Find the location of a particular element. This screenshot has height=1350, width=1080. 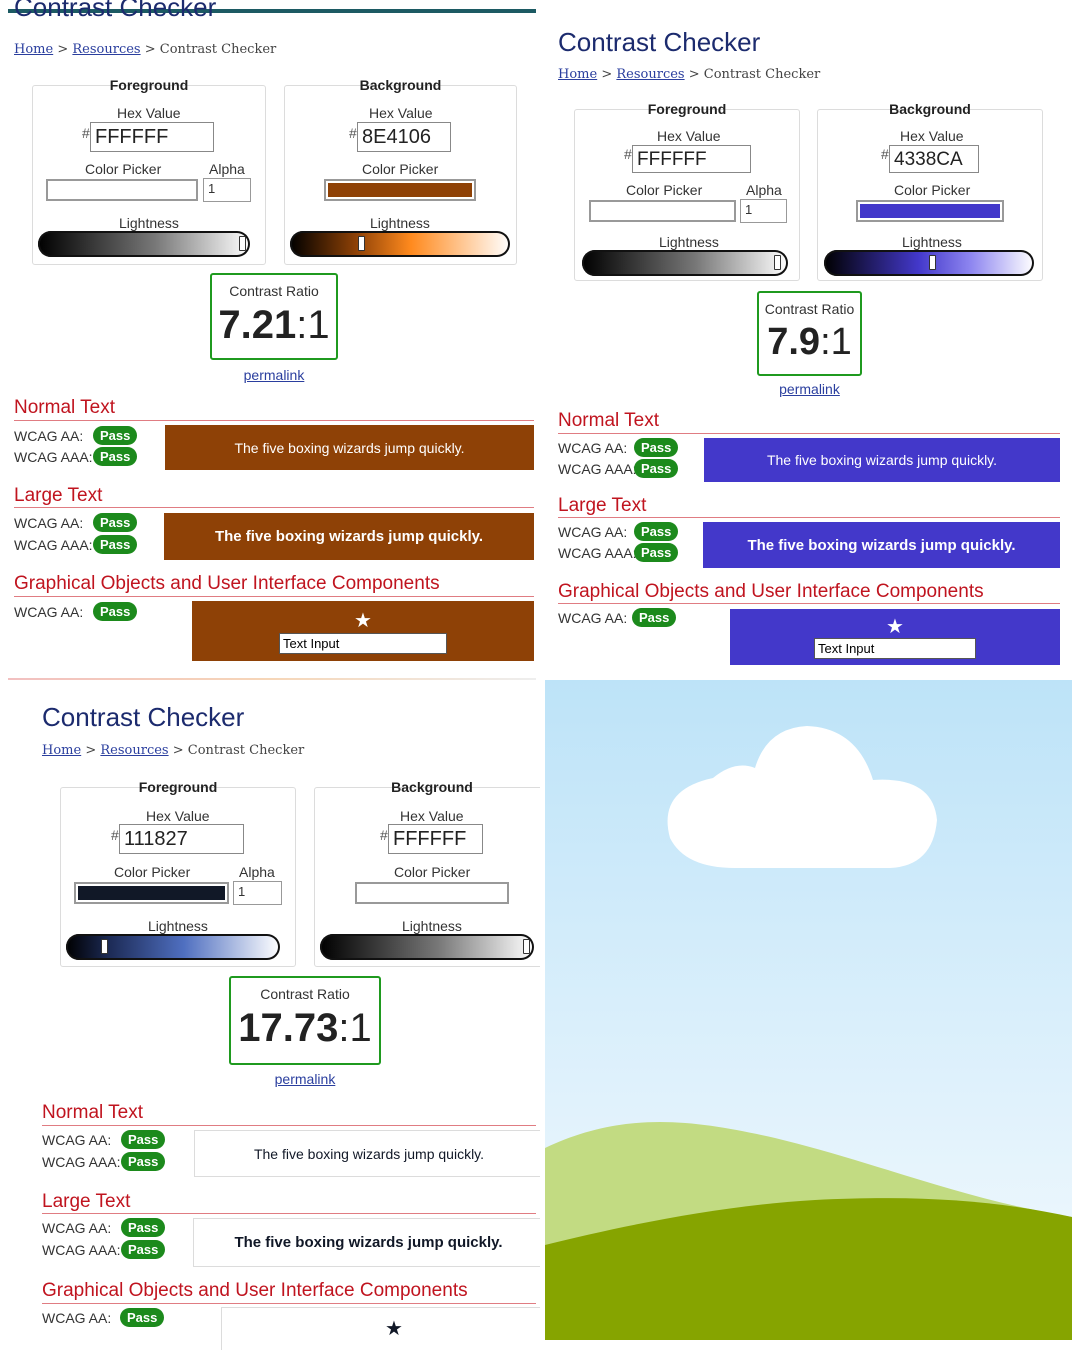

graphical-objects-sample: ★ Text Input is located at coordinates (895, 637).